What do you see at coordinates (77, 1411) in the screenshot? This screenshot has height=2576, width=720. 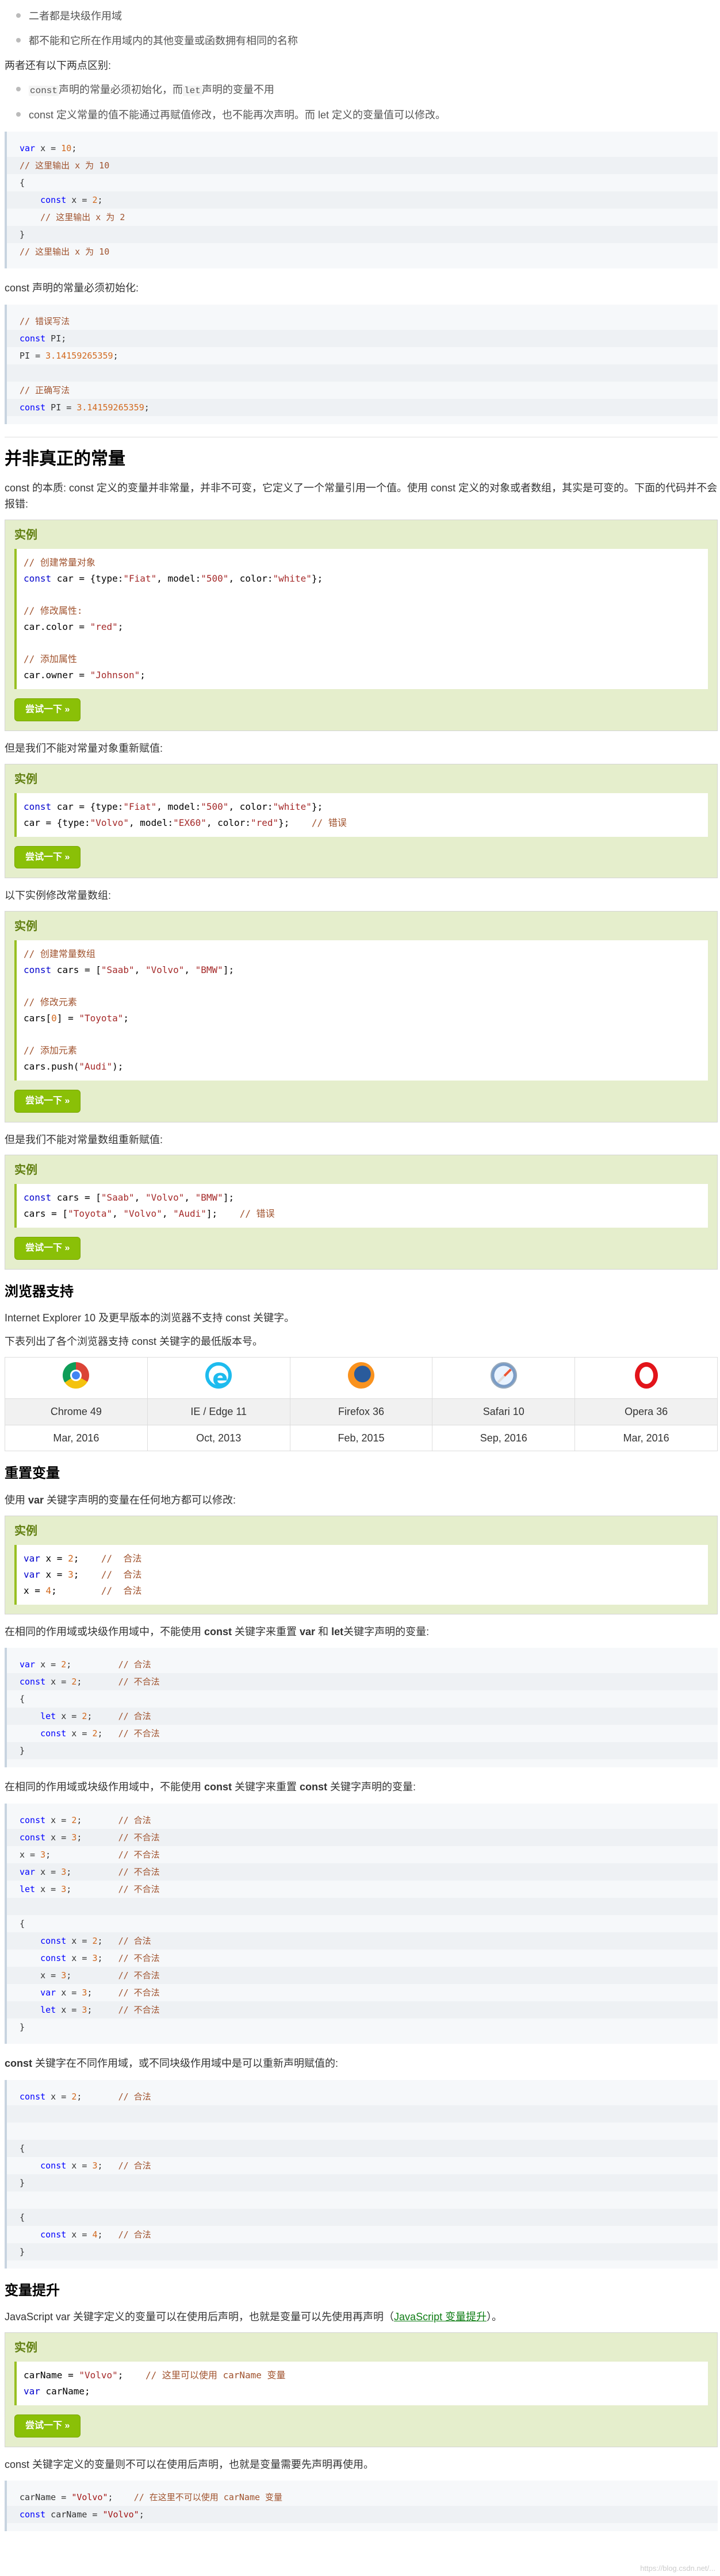 I see `browser-name: Chrome 49` at bounding box center [77, 1411].